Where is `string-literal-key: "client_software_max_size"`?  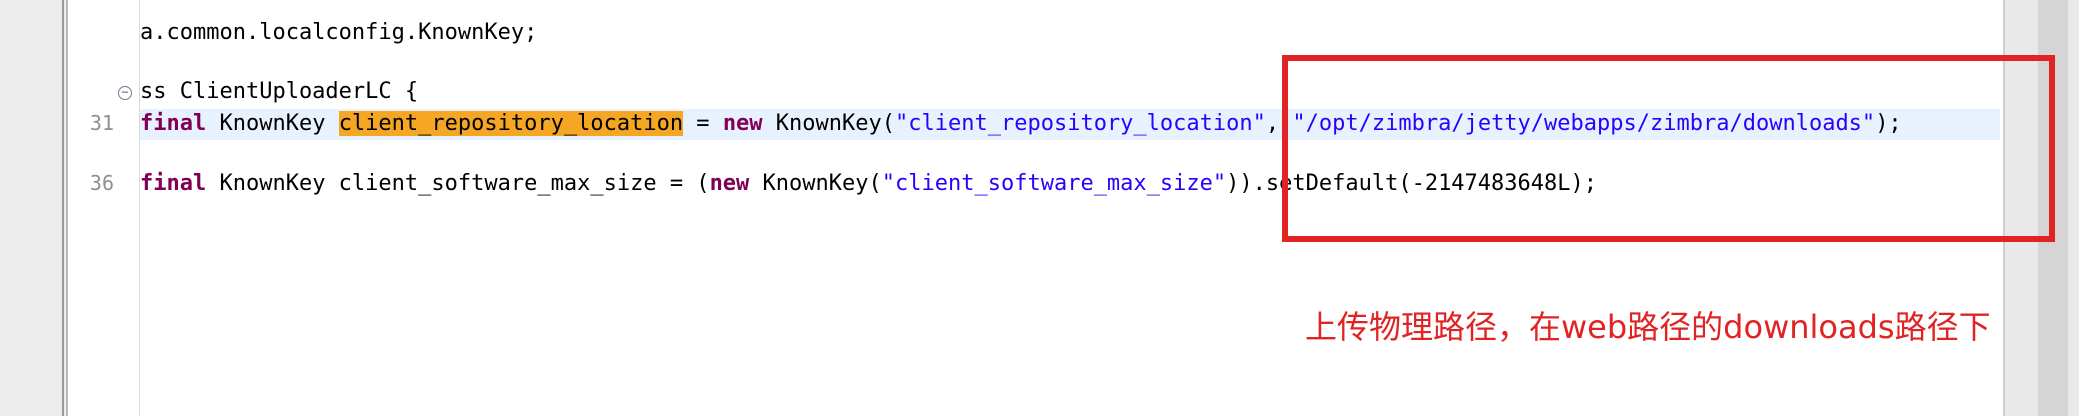 string-literal-key: "client_software_max_size" is located at coordinates (1054, 183).